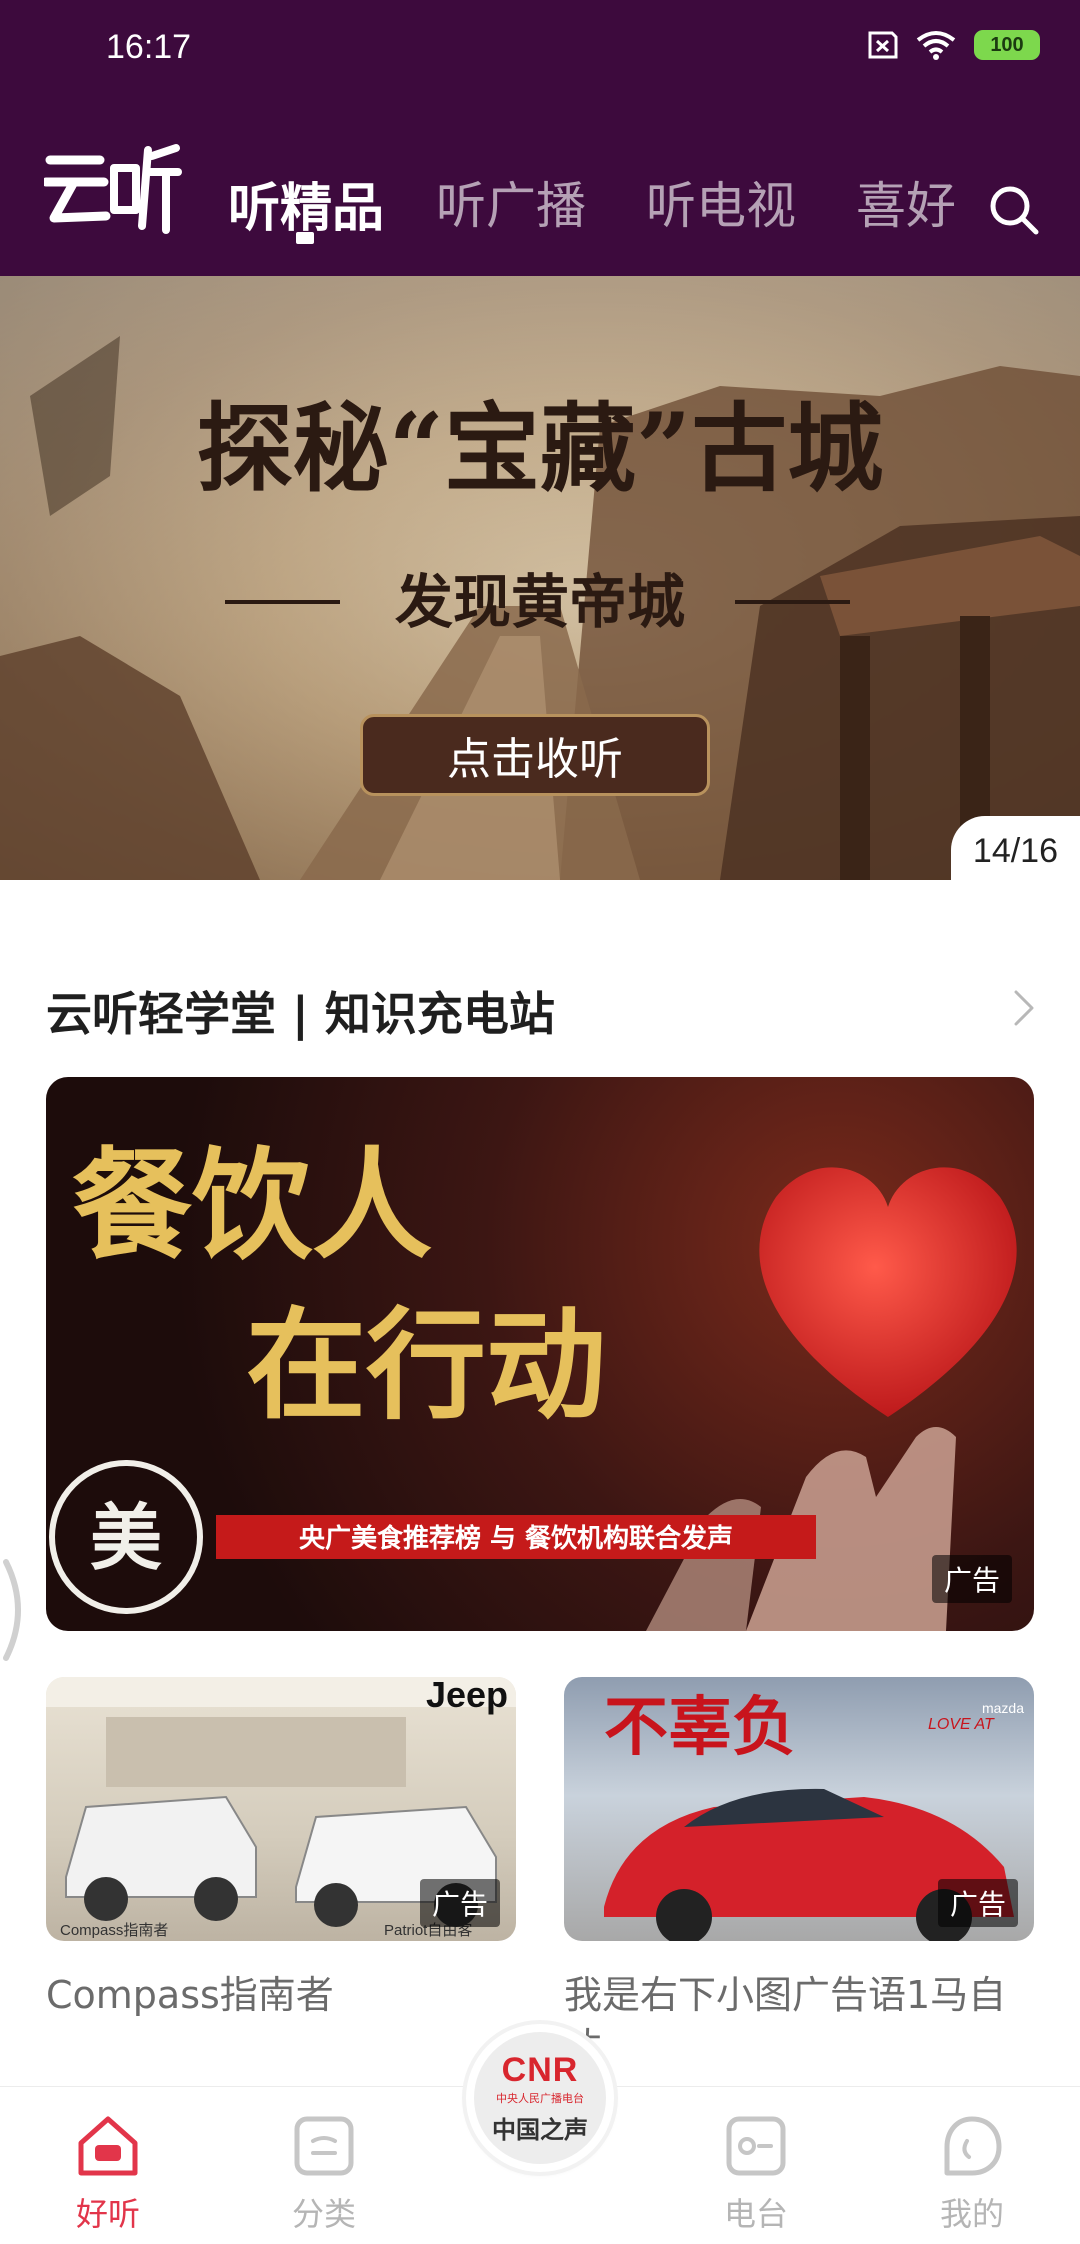 The width and height of the screenshot is (1080, 2244). Describe the element at coordinates (799, 1809) in the screenshot. I see `ad-card-mazda-image: 不辜负 LOVE AT mazda 广告` at that location.